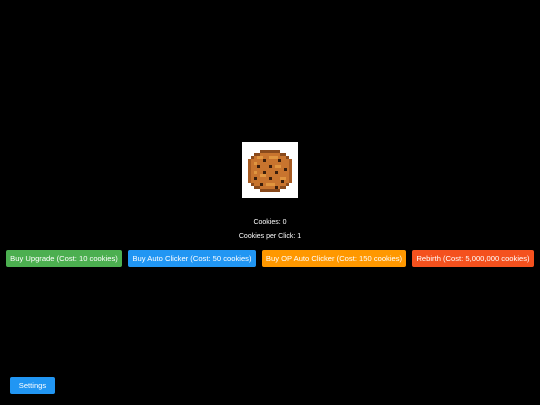  What do you see at coordinates (270, 236) in the screenshot?
I see `cookies-per-click: Cookies per Click: 1` at bounding box center [270, 236].